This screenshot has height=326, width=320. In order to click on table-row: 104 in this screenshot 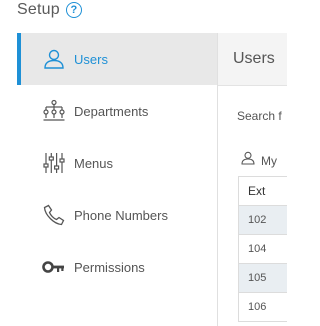, I will do `click(262, 249)`.